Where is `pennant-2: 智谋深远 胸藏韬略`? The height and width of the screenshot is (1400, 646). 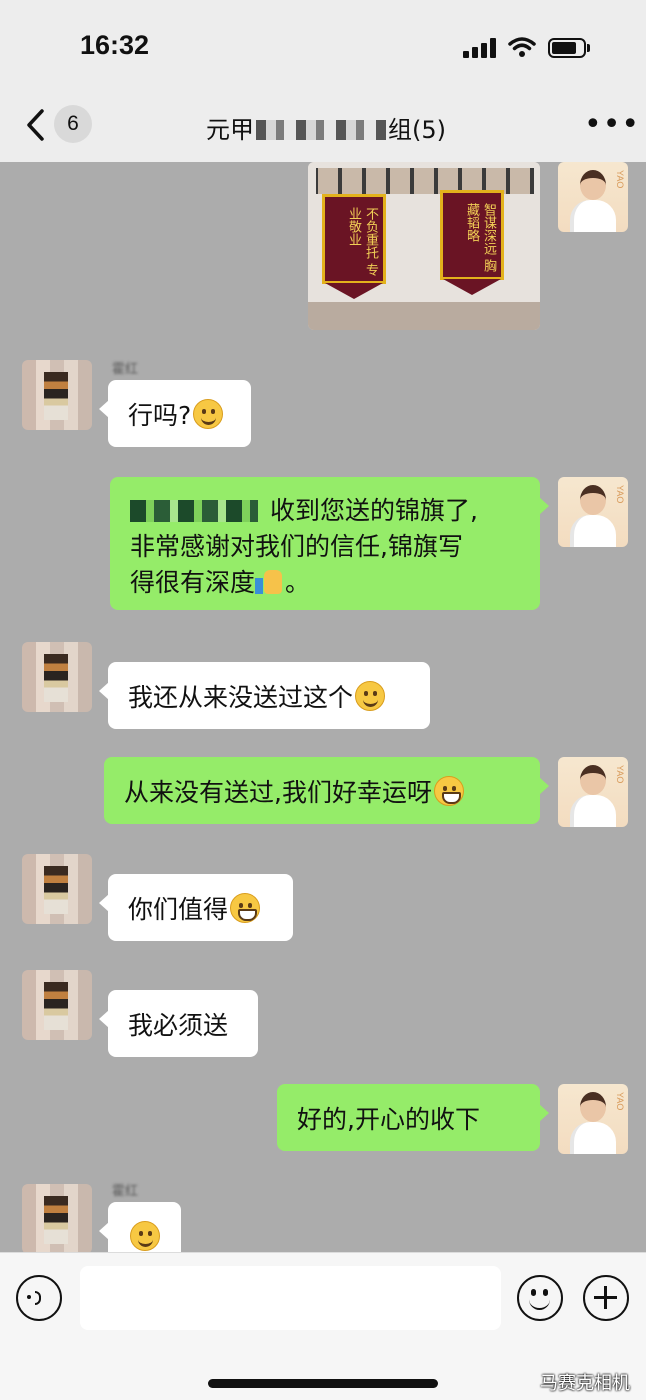 pennant-2: 智谋深远 胸藏韬略 is located at coordinates (472, 242).